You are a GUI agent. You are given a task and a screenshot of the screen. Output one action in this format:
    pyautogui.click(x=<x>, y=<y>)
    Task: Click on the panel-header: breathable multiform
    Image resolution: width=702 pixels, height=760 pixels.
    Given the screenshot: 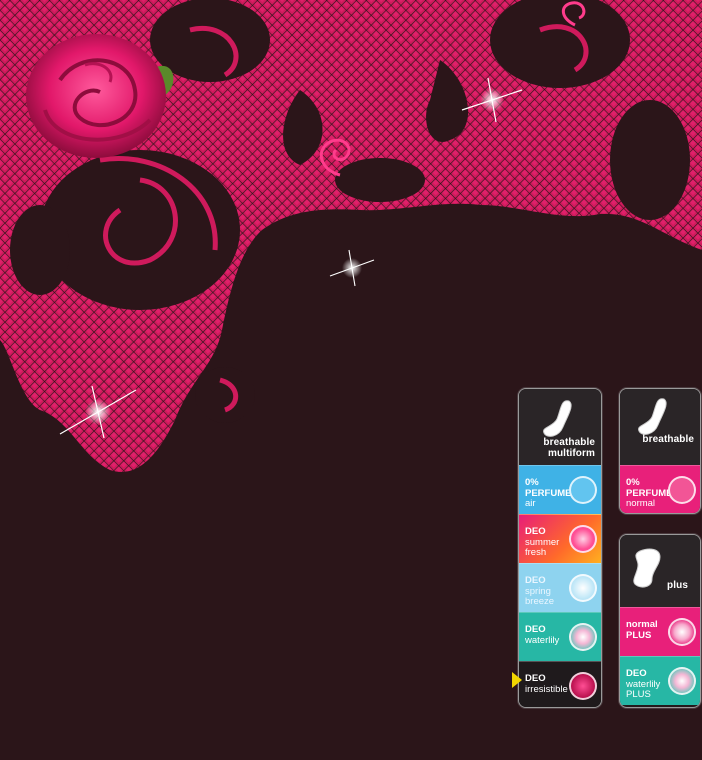 What is the action you would take?
    pyautogui.click(x=560, y=427)
    